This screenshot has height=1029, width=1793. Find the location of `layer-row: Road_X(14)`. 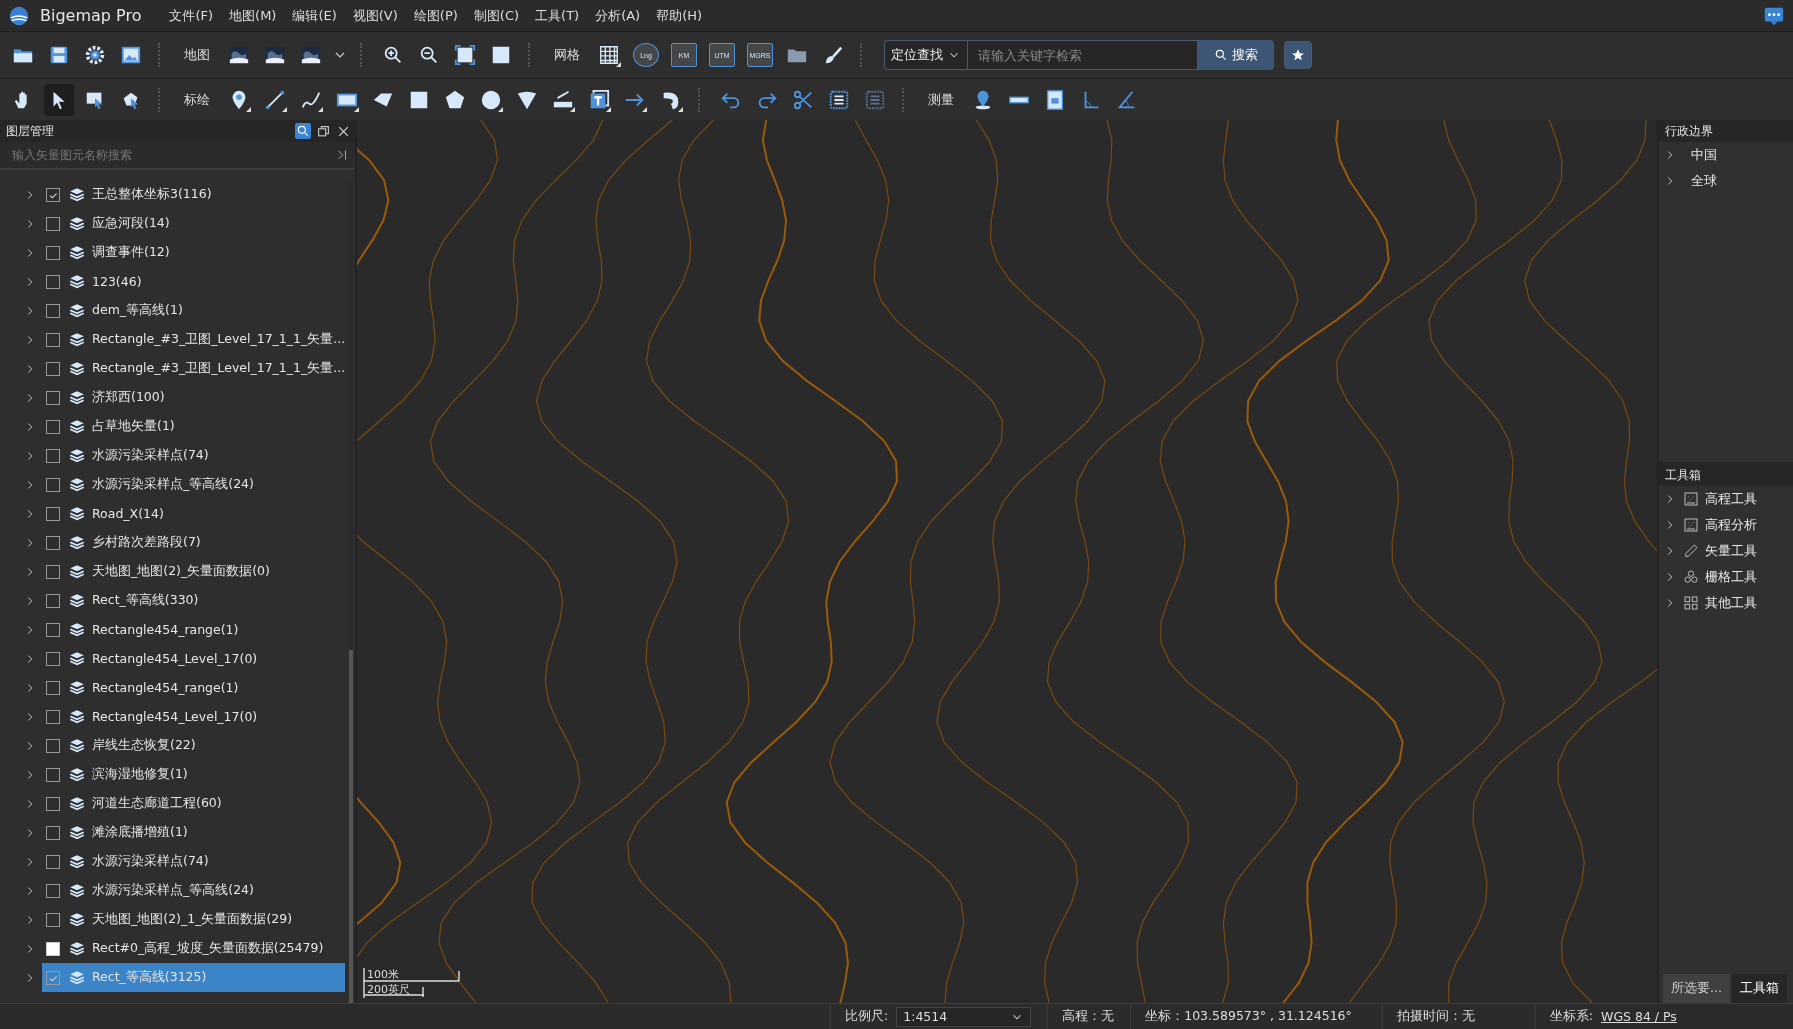

layer-row: Road_X(14) is located at coordinates (173, 513).